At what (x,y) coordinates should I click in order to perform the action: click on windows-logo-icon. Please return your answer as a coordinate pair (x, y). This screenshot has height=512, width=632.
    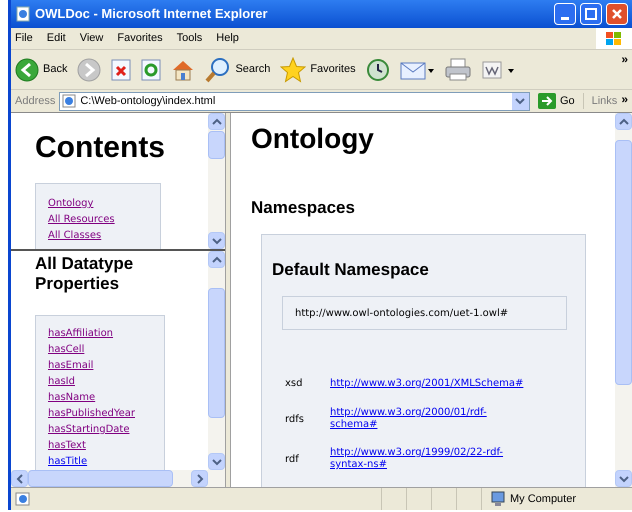
    Looking at the image, I should click on (614, 38).